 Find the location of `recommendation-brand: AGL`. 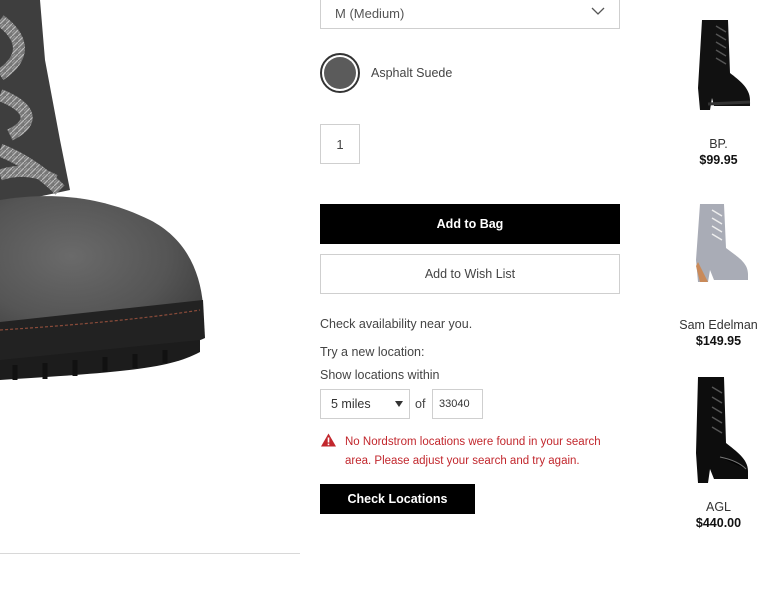

recommendation-brand: AGL is located at coordinates (718, 507).